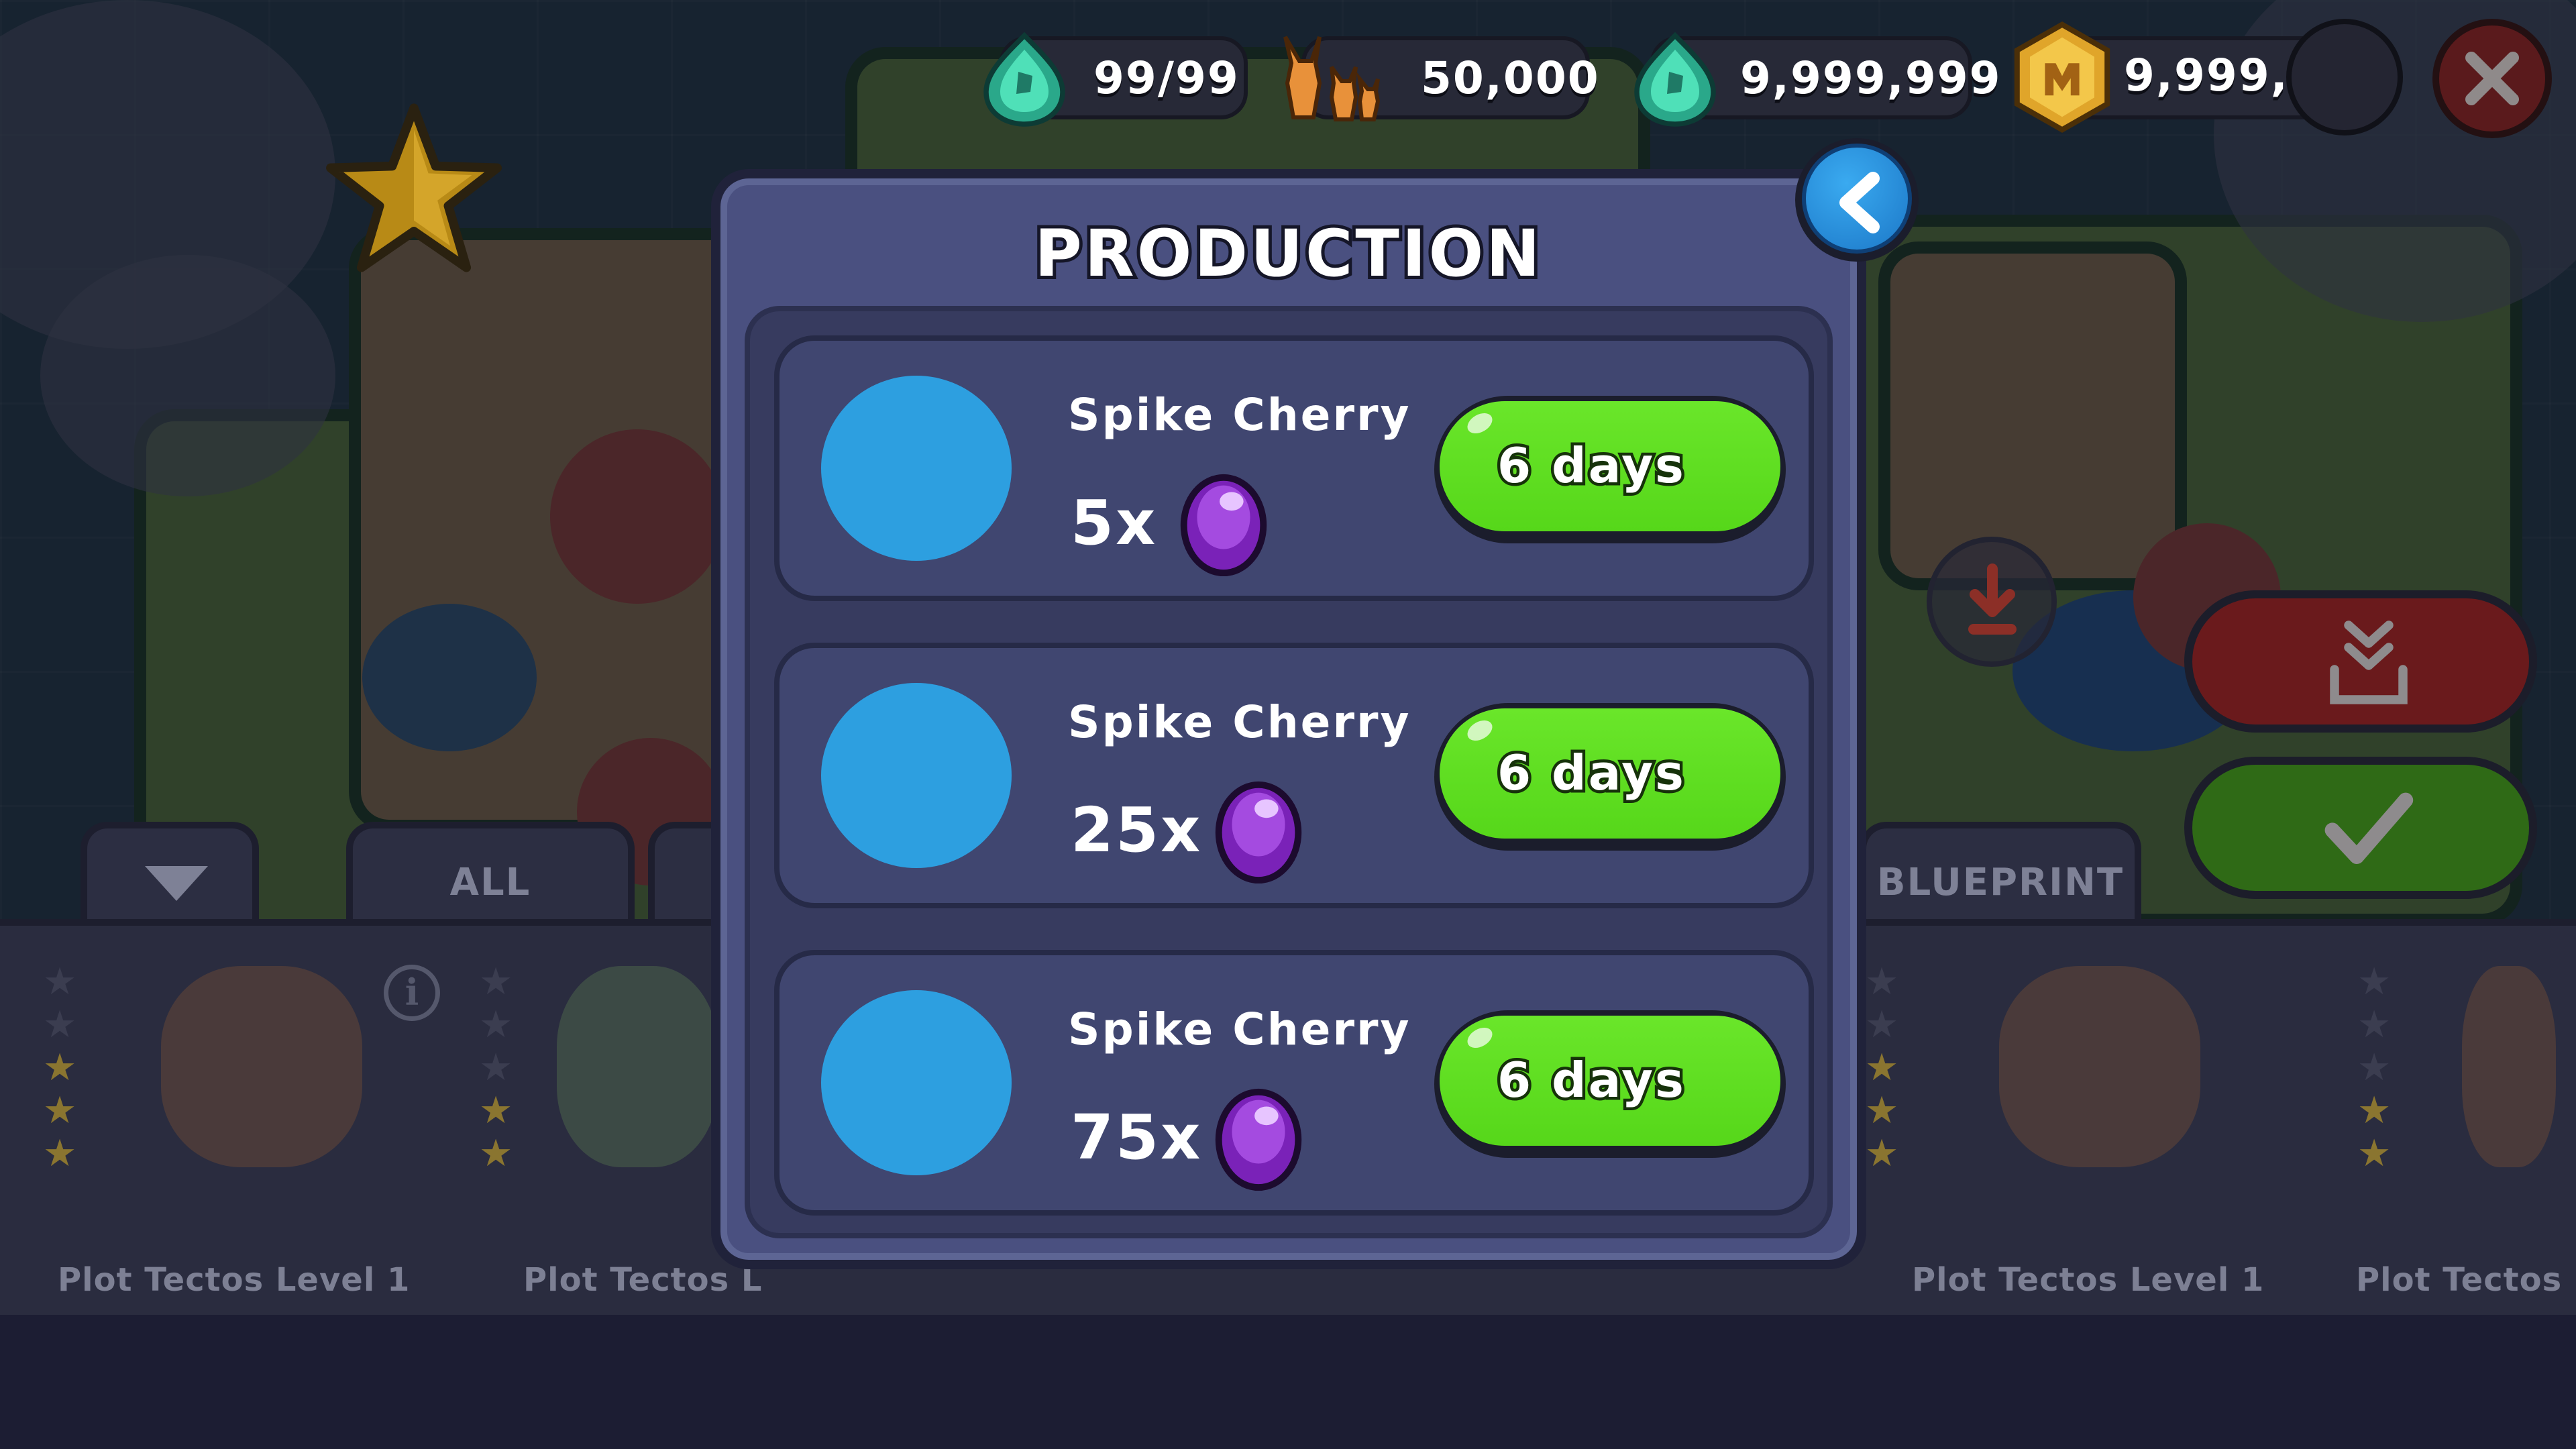 The image size is (2576, 1449). What do you see at coordinates (176, 883) in the screenshot?
I see `chevron-down-icon` at bounding box center [176, 883].